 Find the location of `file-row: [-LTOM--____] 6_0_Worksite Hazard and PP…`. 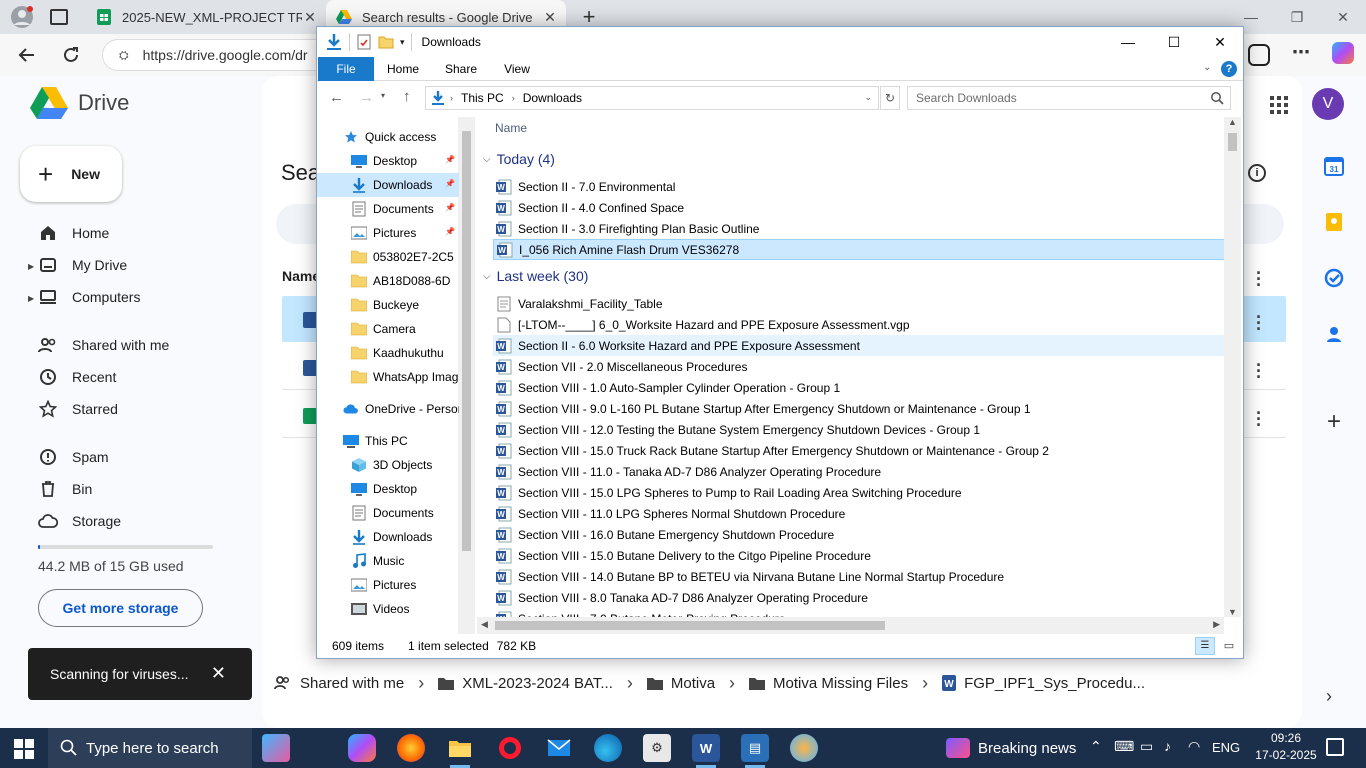

file-row: [-LTOM--____] 6_0_Worksite Hazard and PP… is located at coordinates (860, 324).